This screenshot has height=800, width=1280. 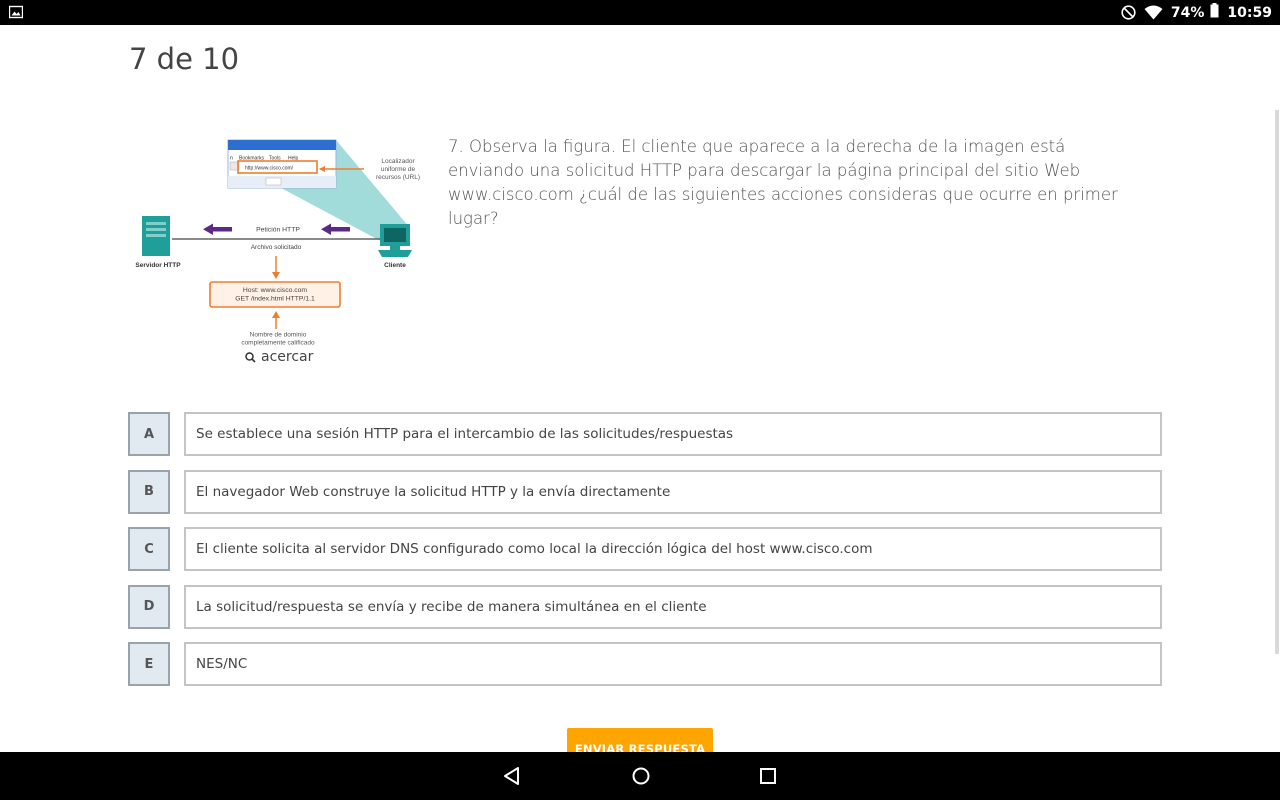 I want to click on zoom-label: acercar, so click(x=287, y=357).